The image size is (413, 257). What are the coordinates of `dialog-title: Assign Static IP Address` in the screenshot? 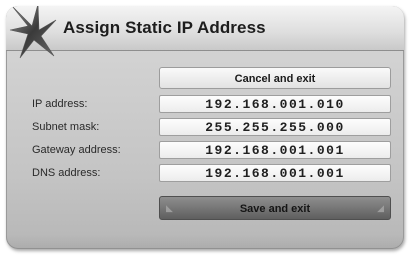 It's located at (164, 27).